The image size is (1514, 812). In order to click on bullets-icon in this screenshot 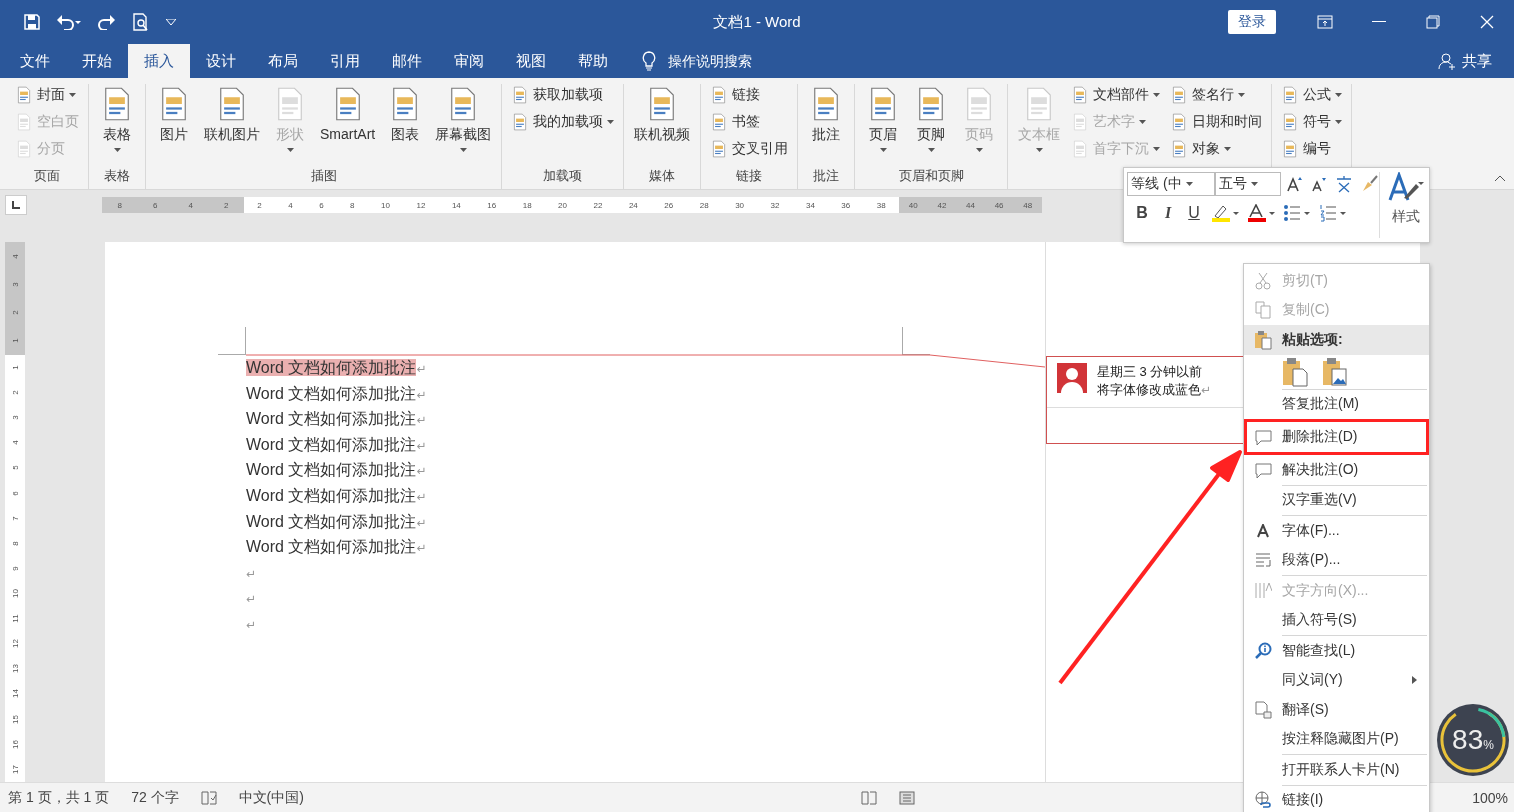, I will do `click(1297, 213)`.